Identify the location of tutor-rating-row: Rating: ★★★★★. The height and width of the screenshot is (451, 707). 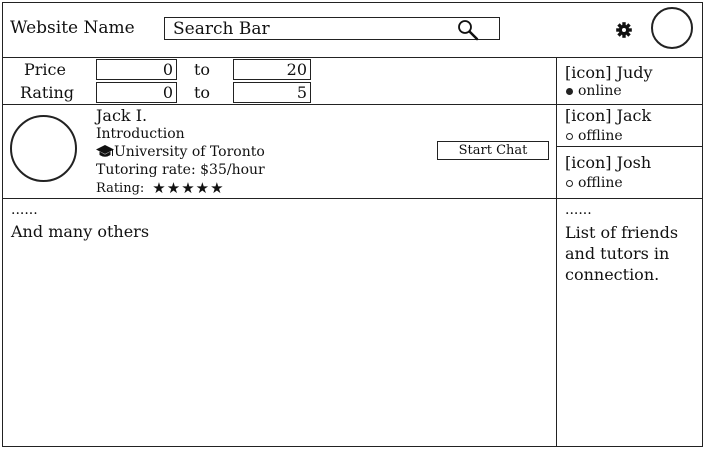
(160, 188).